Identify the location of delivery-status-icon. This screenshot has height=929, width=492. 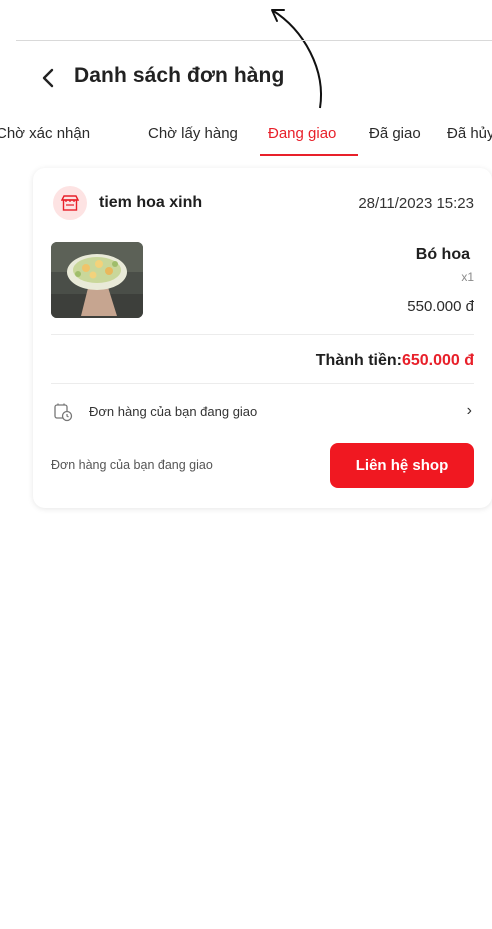
(63, 412).